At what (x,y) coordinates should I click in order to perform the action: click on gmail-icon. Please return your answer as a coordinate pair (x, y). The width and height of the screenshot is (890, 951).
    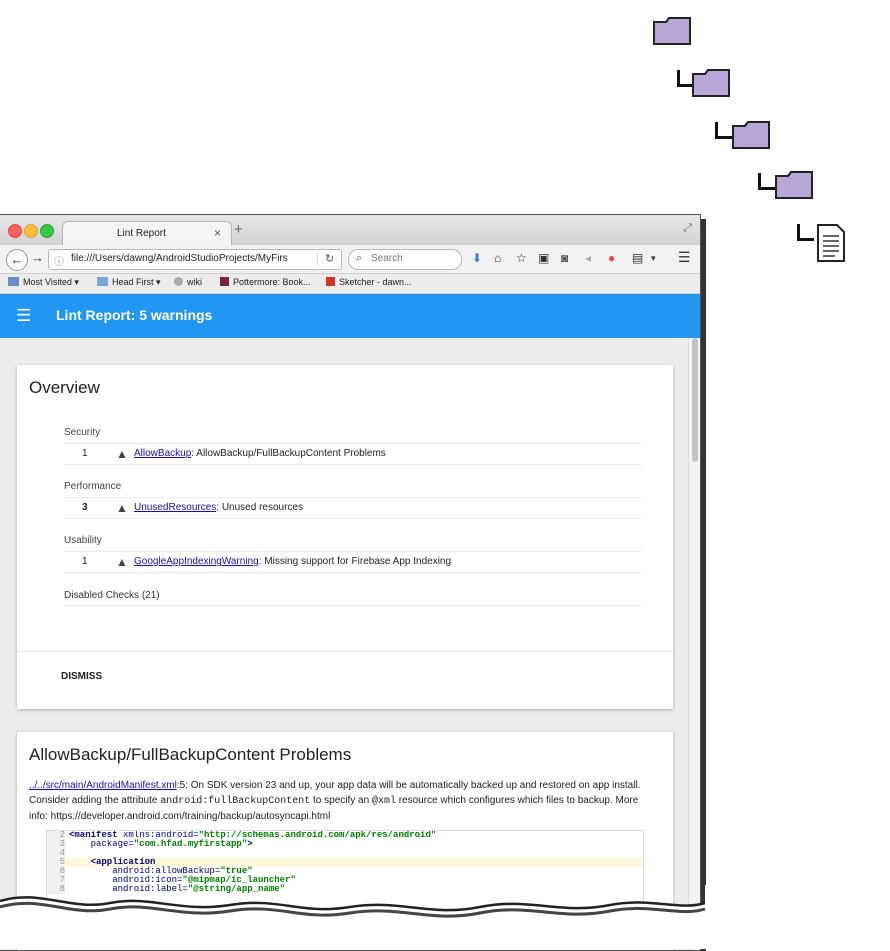
    Looking at the image, I should click on (330, 281).